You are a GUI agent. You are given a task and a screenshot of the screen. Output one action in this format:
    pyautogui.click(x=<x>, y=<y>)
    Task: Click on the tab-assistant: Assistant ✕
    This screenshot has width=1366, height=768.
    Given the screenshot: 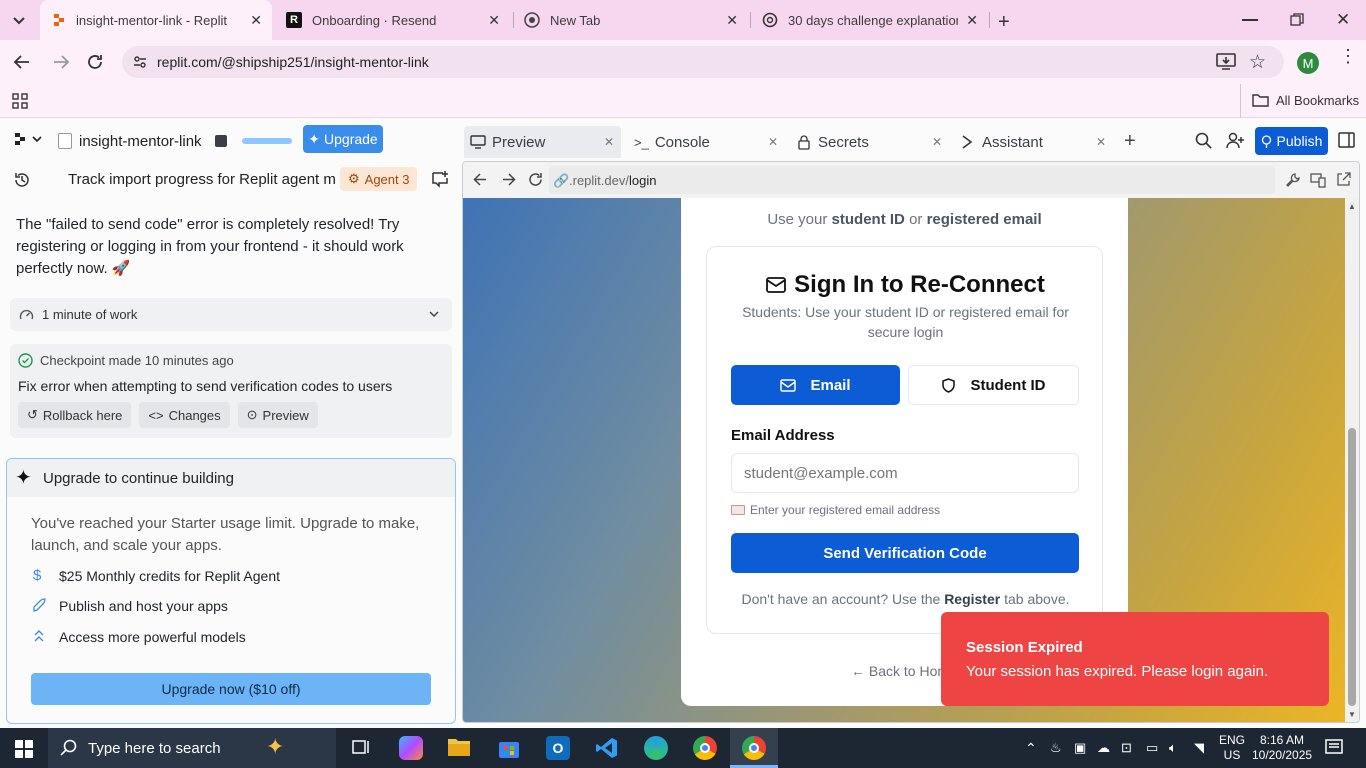 What is the action you would take?
    pyautogui.click(x=1034, y=142)
    